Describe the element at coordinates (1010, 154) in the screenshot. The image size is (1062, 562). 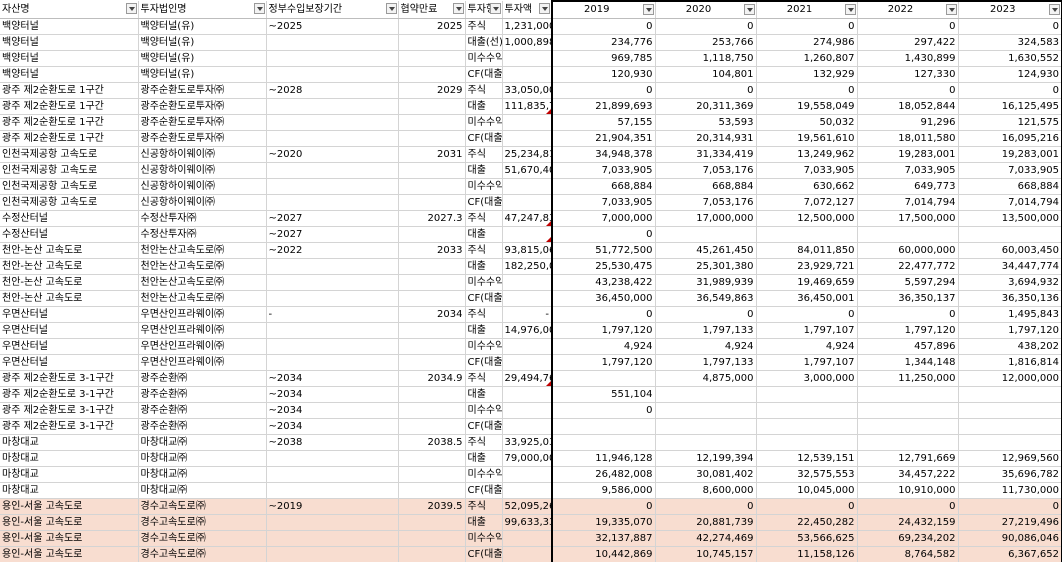
I see `table-cell: 19,283,001` at that location.